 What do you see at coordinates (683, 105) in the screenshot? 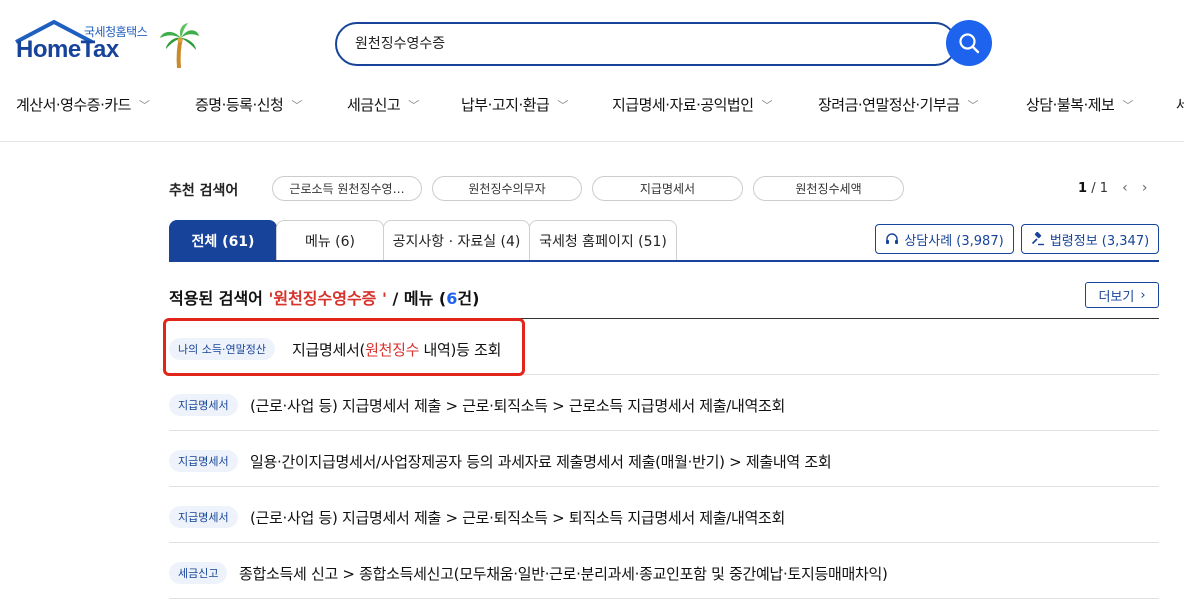
I see `nav-label: 지급명세·자료·공익법인` at bounding box center [683, 105].